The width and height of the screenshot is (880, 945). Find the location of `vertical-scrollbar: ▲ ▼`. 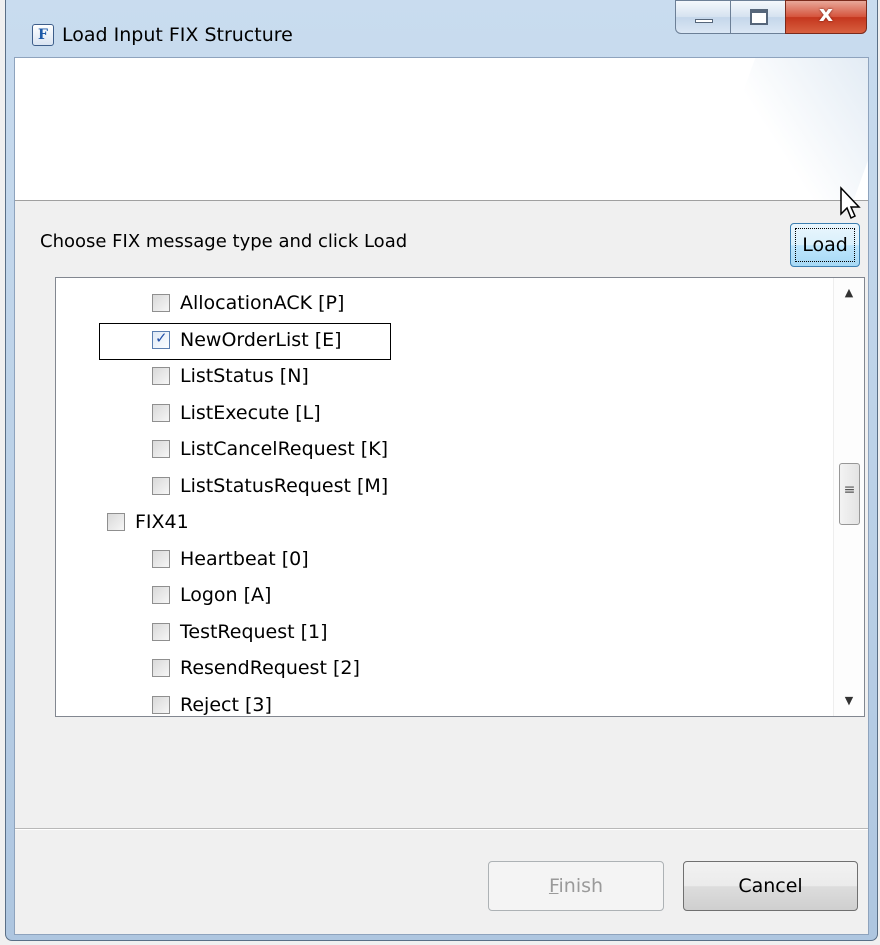

vertical-scrollbar: ▲ ▼ is located at coordinates (848, 497).